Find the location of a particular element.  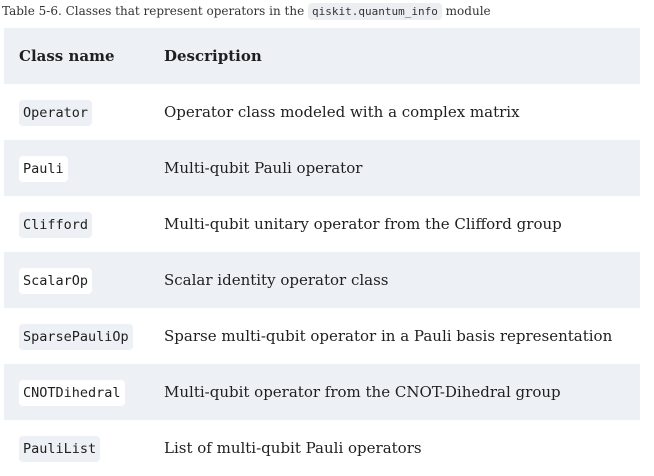

class-name-cell: Operator is located at coordinates (84, 112).